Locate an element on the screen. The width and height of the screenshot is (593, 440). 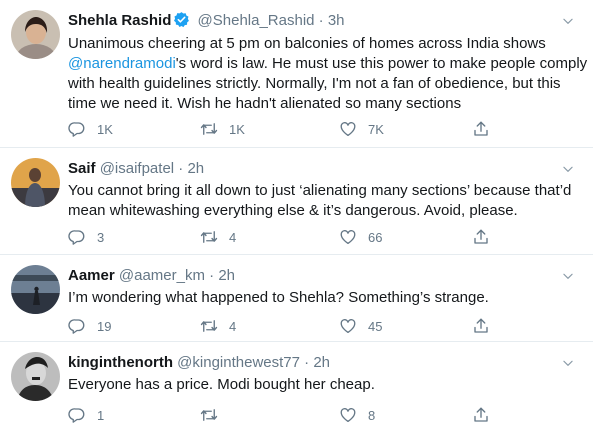
like-button: 8 is located at coordinates (357, 415).